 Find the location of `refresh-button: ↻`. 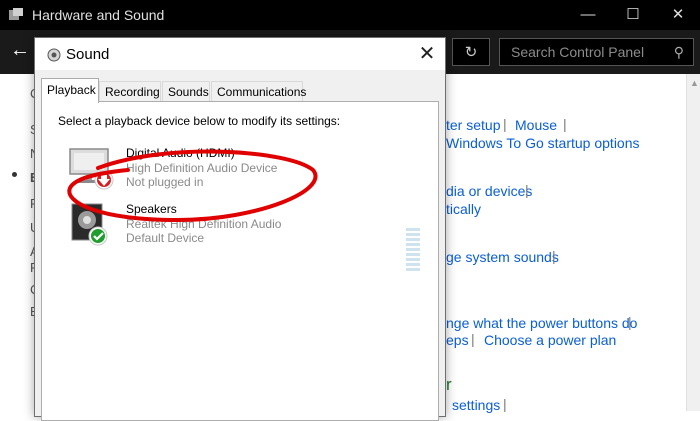

refresh-button: ↻ is located at coordinates (471, 52).